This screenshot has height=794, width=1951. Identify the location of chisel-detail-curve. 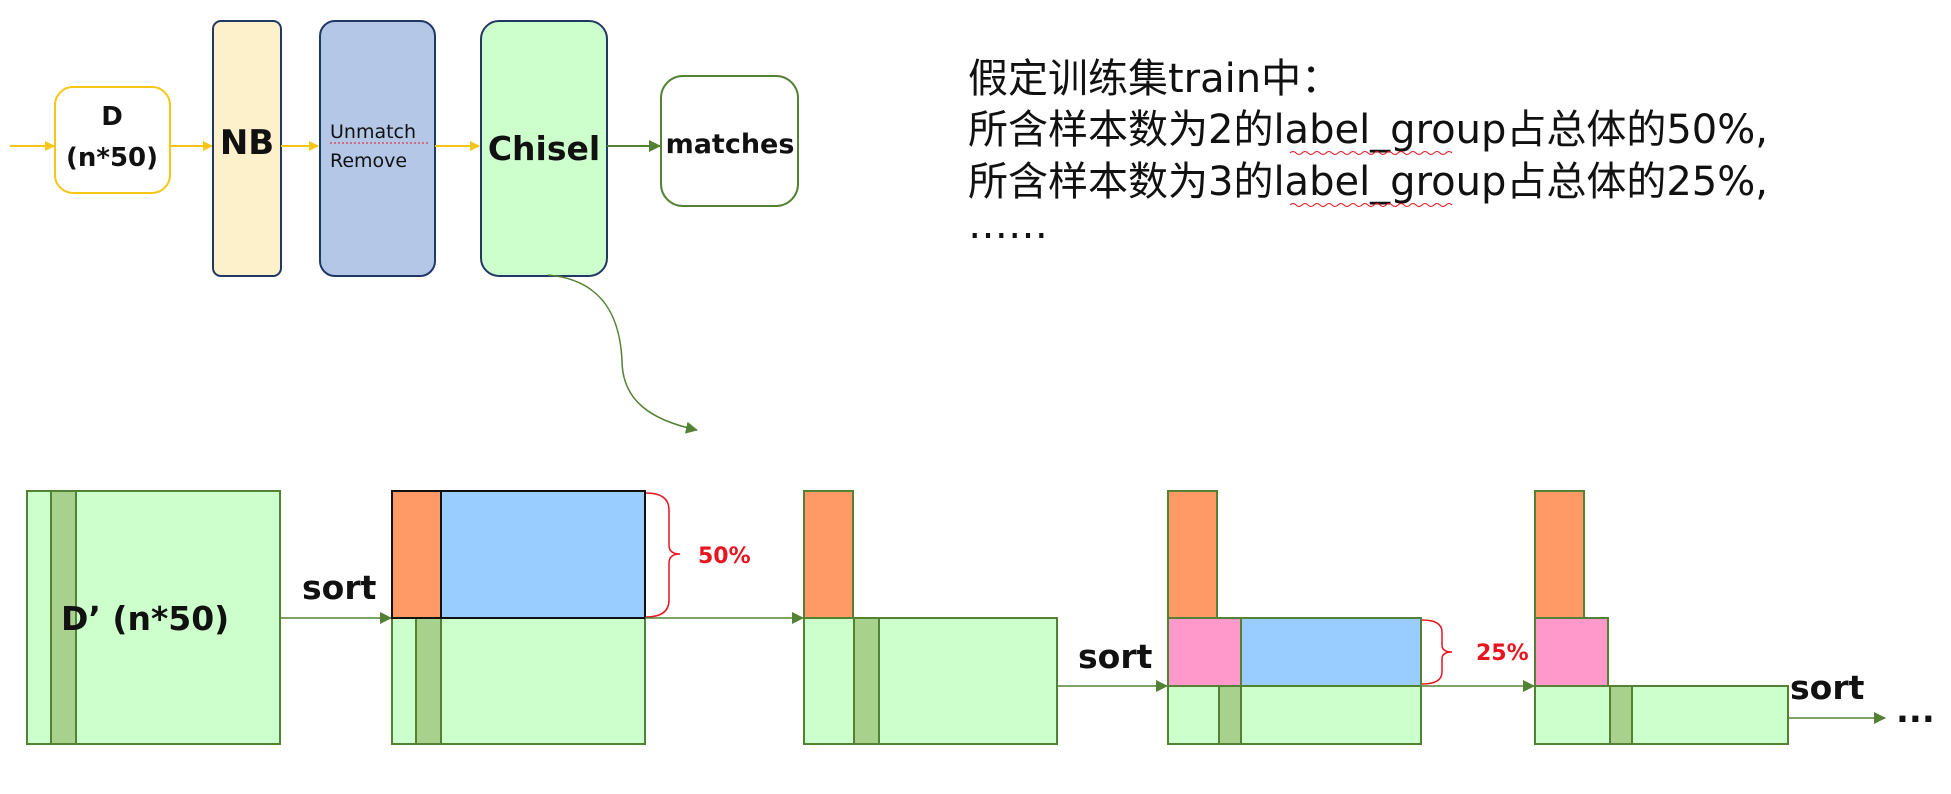
(622, 354).